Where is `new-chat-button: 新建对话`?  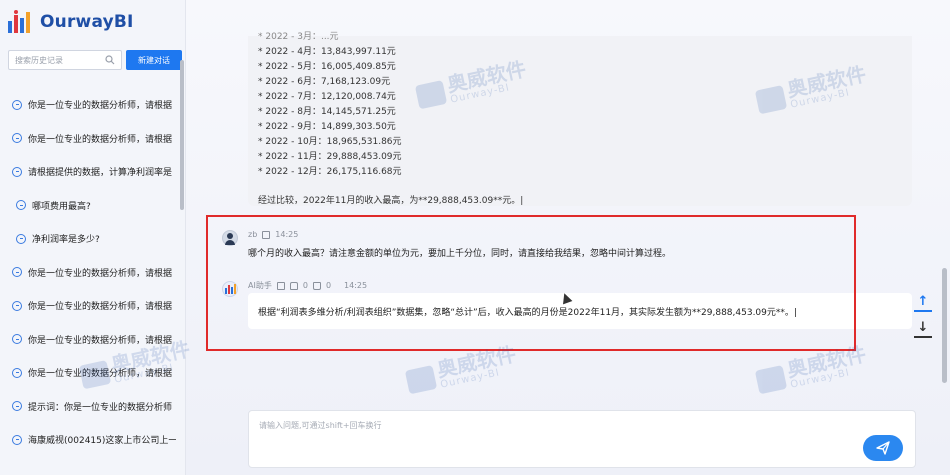
new-chat-button: 新建对话 is located at coordinates (154, 60).